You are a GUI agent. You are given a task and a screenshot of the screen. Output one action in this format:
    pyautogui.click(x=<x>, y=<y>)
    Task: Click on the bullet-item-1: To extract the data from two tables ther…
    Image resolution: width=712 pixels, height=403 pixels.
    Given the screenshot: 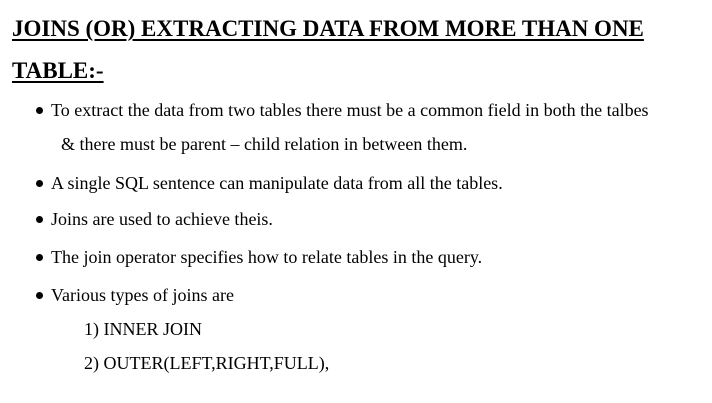 What is the action you would take?
    pyautogui.click(x=342, y=110)
    